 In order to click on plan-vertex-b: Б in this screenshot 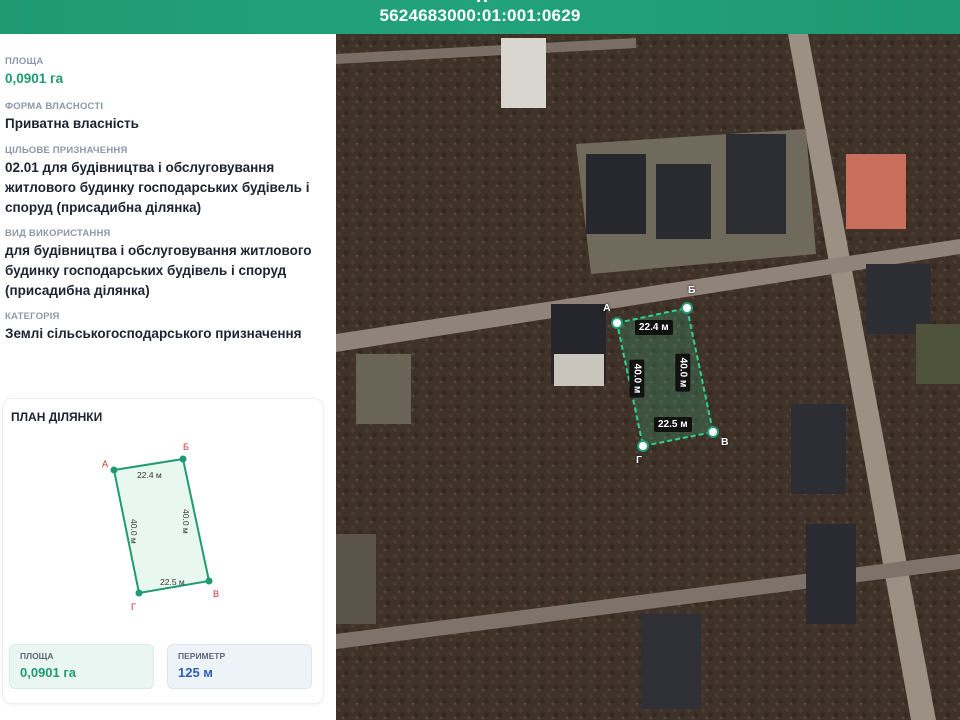, I will do `click(186, 447)`.